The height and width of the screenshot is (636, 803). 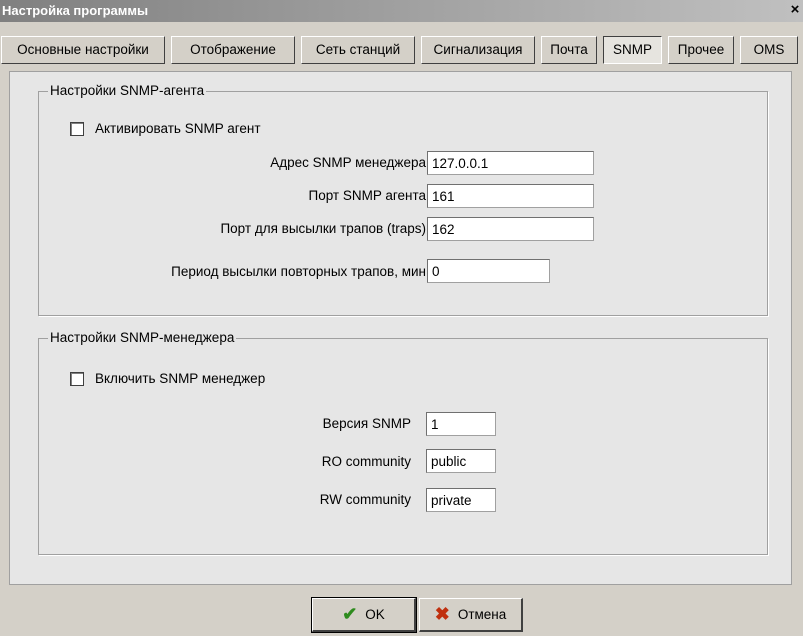 What do you see at coordinates (323, 228) in the screenshot?
I see `trap-port-label: Порт для высылки трапов (traps)` at bounding box center [323, 228].